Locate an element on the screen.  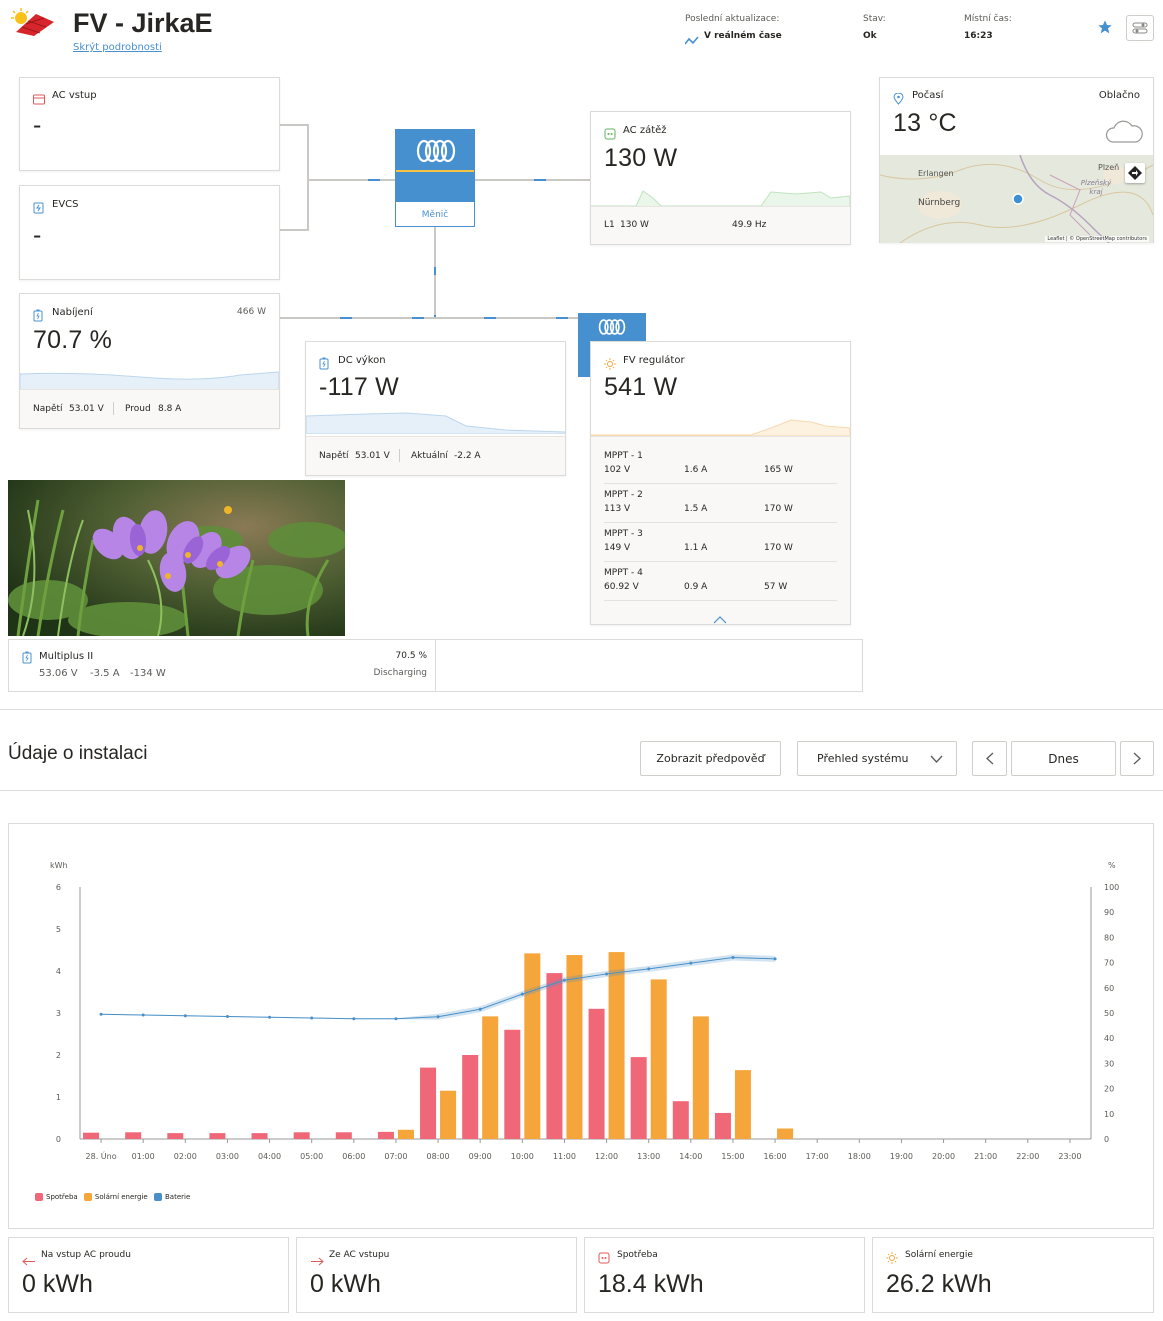
cloud-icon is located at coordinates (1124, 133).